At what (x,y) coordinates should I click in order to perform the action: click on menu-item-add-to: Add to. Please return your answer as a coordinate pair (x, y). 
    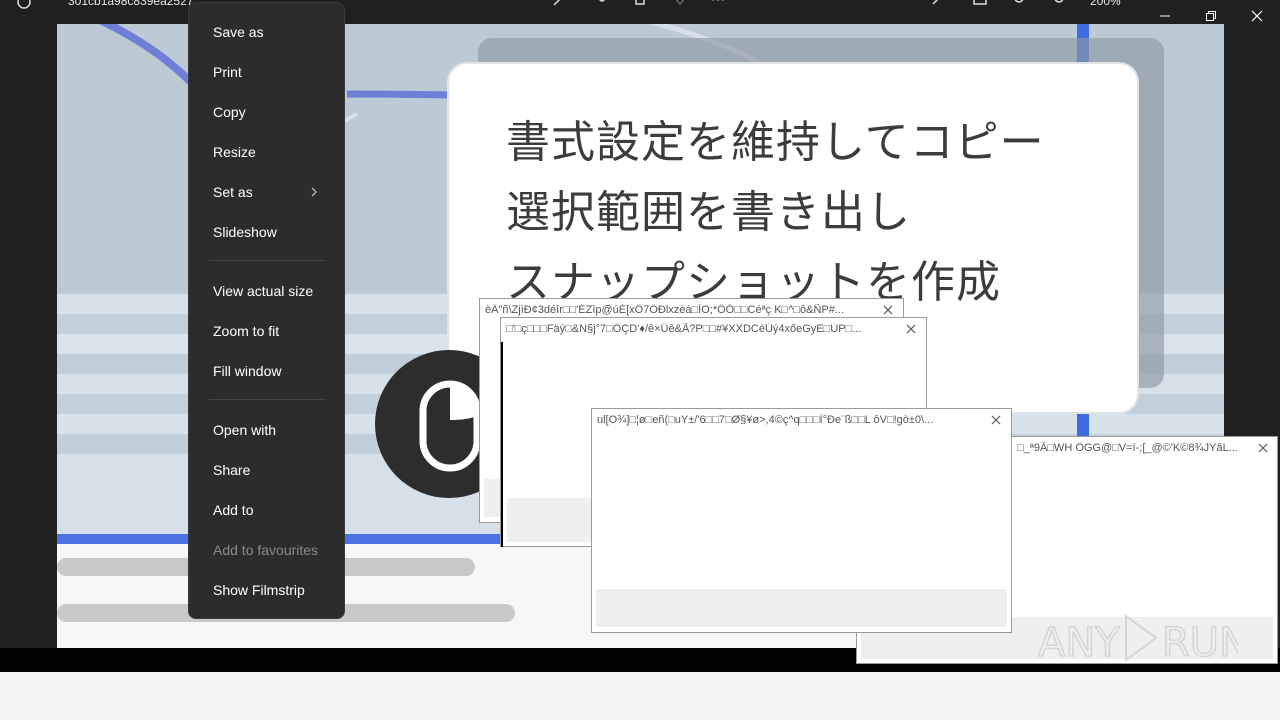
    Looking at the image, I should click on (266, 510).